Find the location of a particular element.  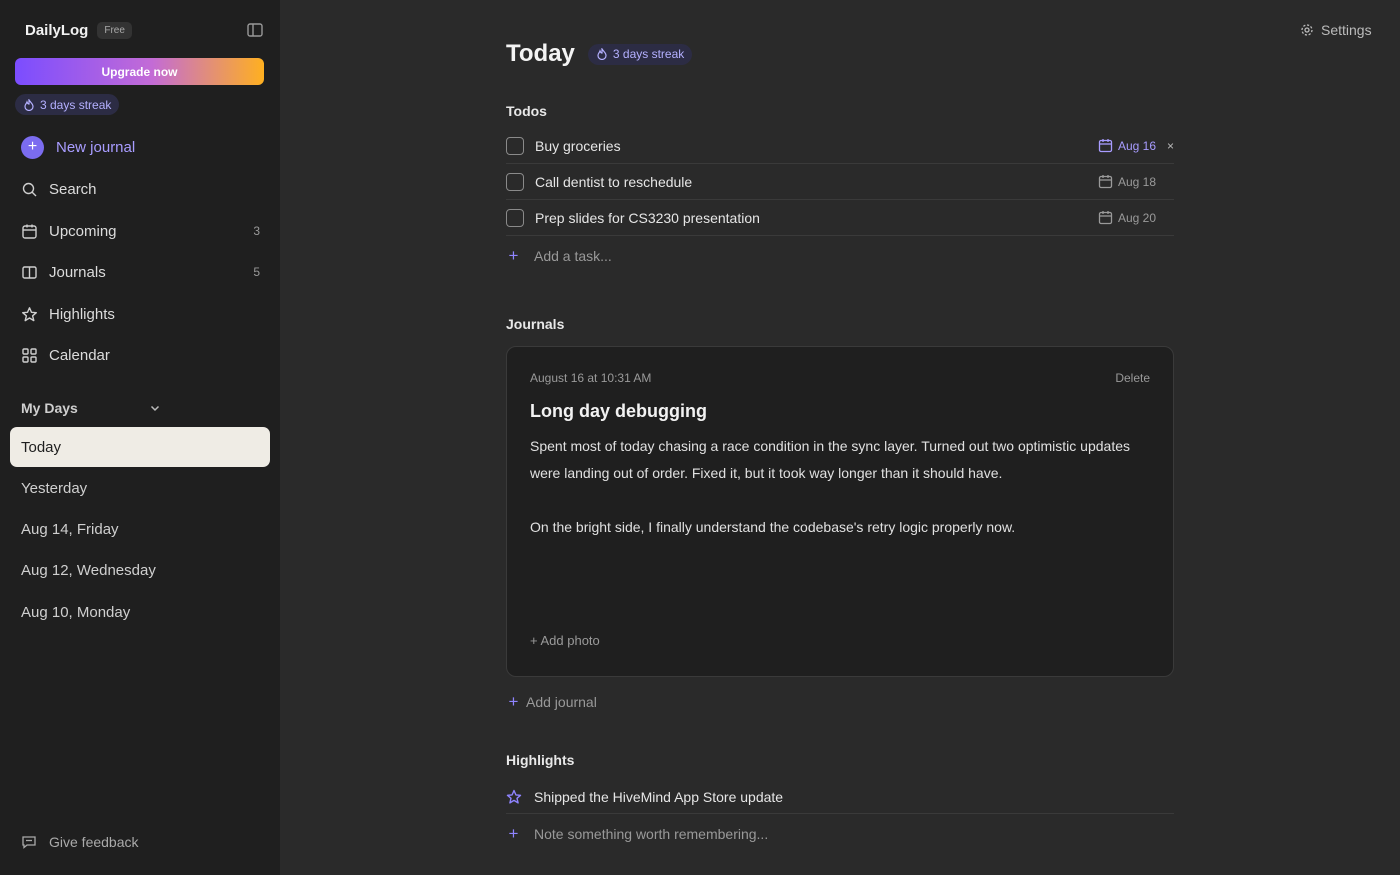

todo-text: Prep slides for CS3230 presentation is located at coordinates (647, 218).